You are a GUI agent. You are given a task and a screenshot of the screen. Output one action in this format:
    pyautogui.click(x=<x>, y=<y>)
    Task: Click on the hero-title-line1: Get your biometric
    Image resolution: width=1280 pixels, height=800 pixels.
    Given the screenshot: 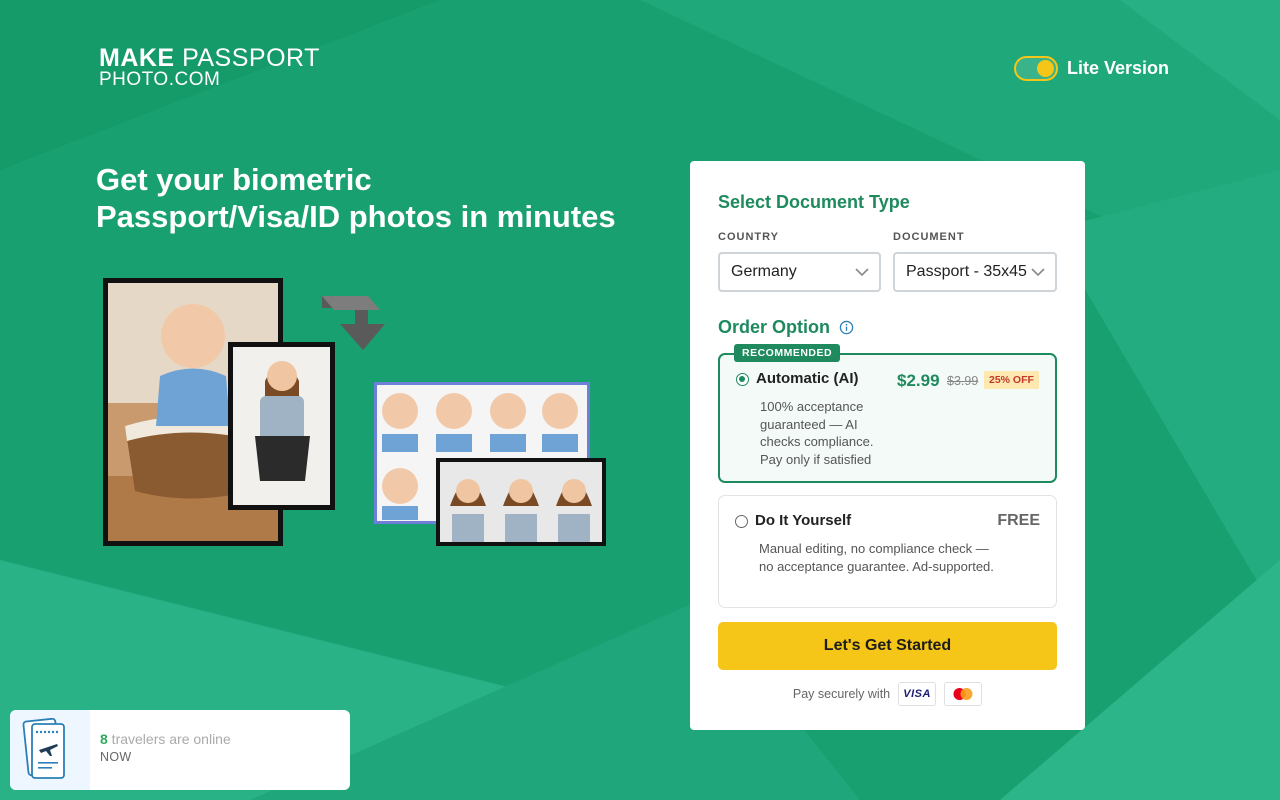 What is the action you would take?
    pyautogui.click(x=234, y=179)
    